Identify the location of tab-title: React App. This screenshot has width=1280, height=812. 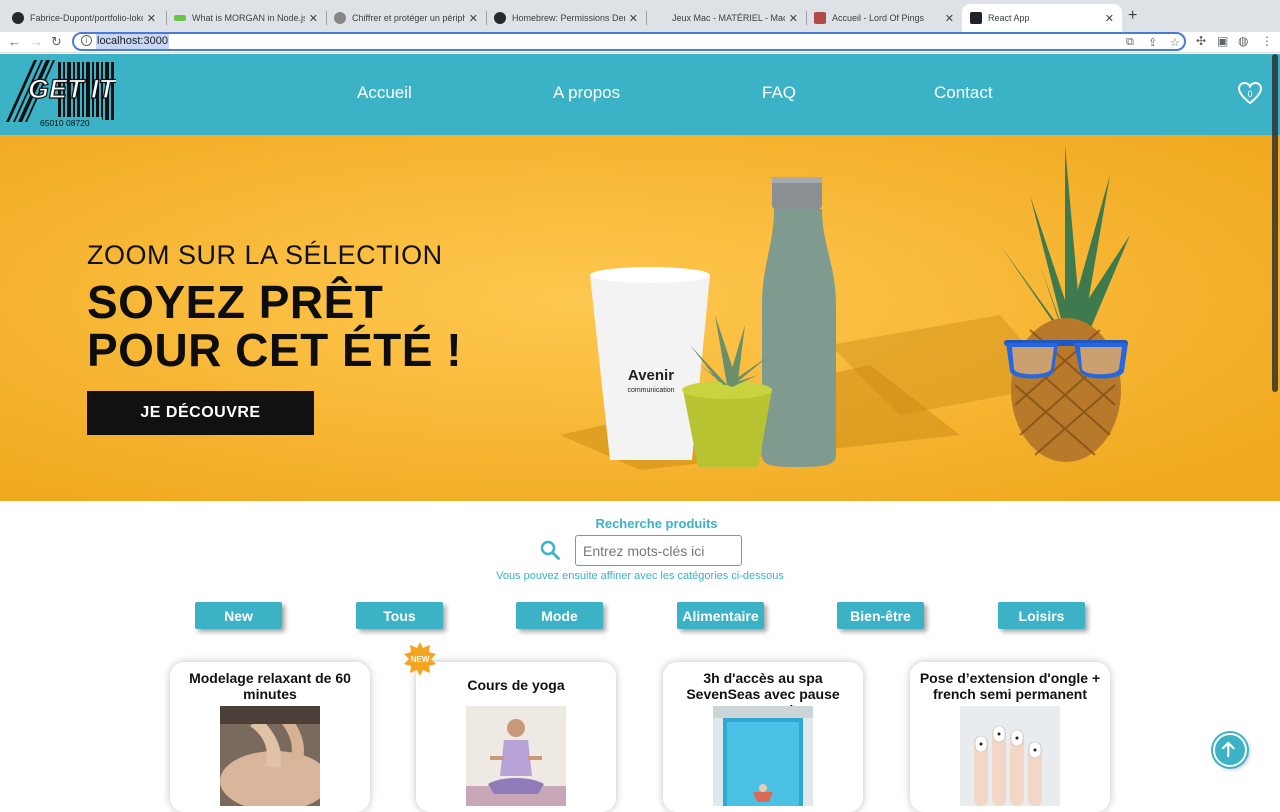
(1009, 18).